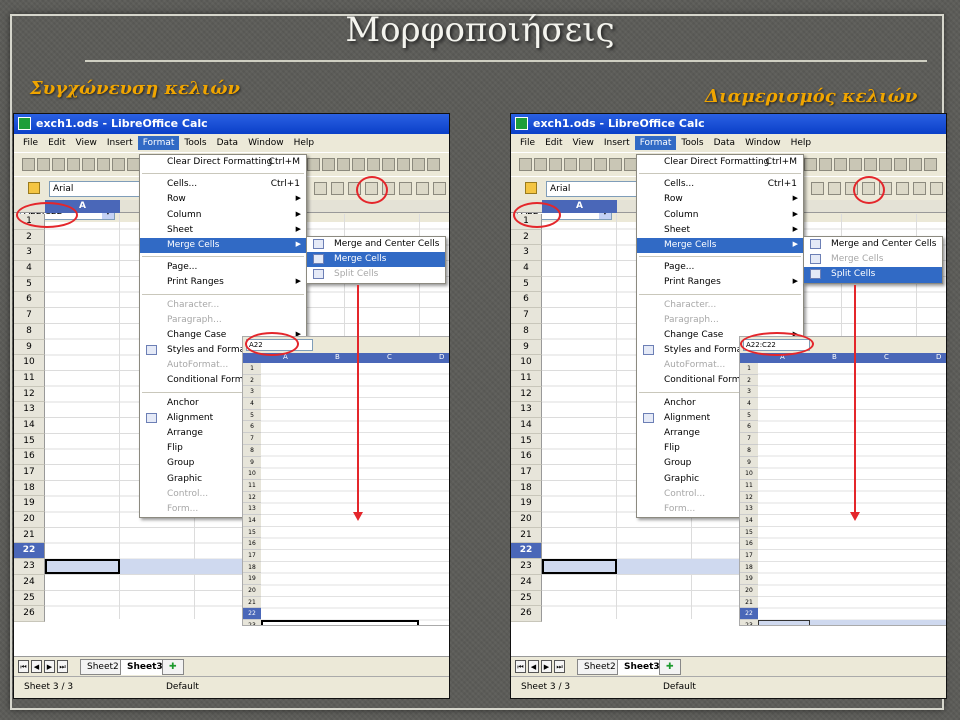 Image resolution: width=960 pixels, height=720 pixels. Describe the element at coordinates (520, 666) in the screenshot. I see `sheet-nav-icon: ⏮` at that location.